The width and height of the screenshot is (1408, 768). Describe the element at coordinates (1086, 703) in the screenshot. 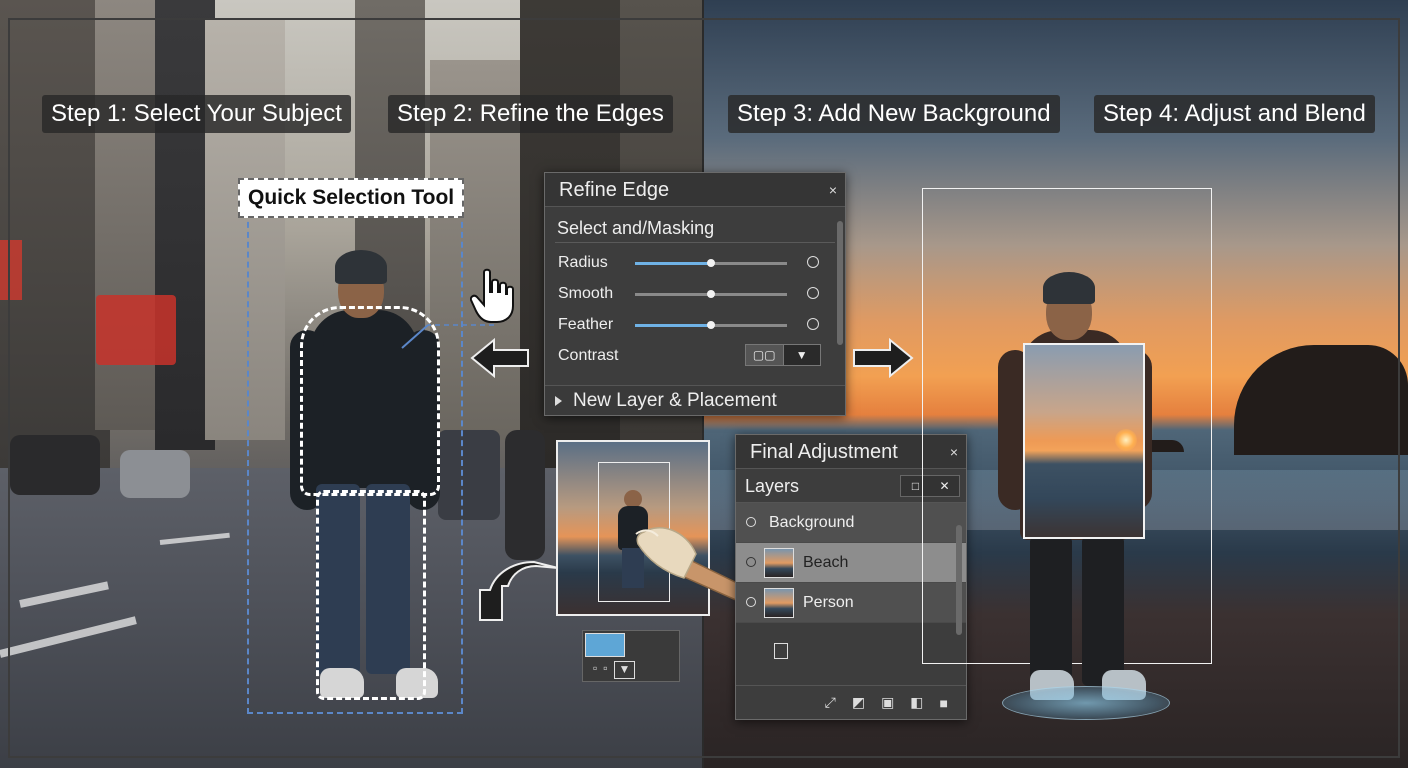

I see `ground-shadow-blend` at that location.